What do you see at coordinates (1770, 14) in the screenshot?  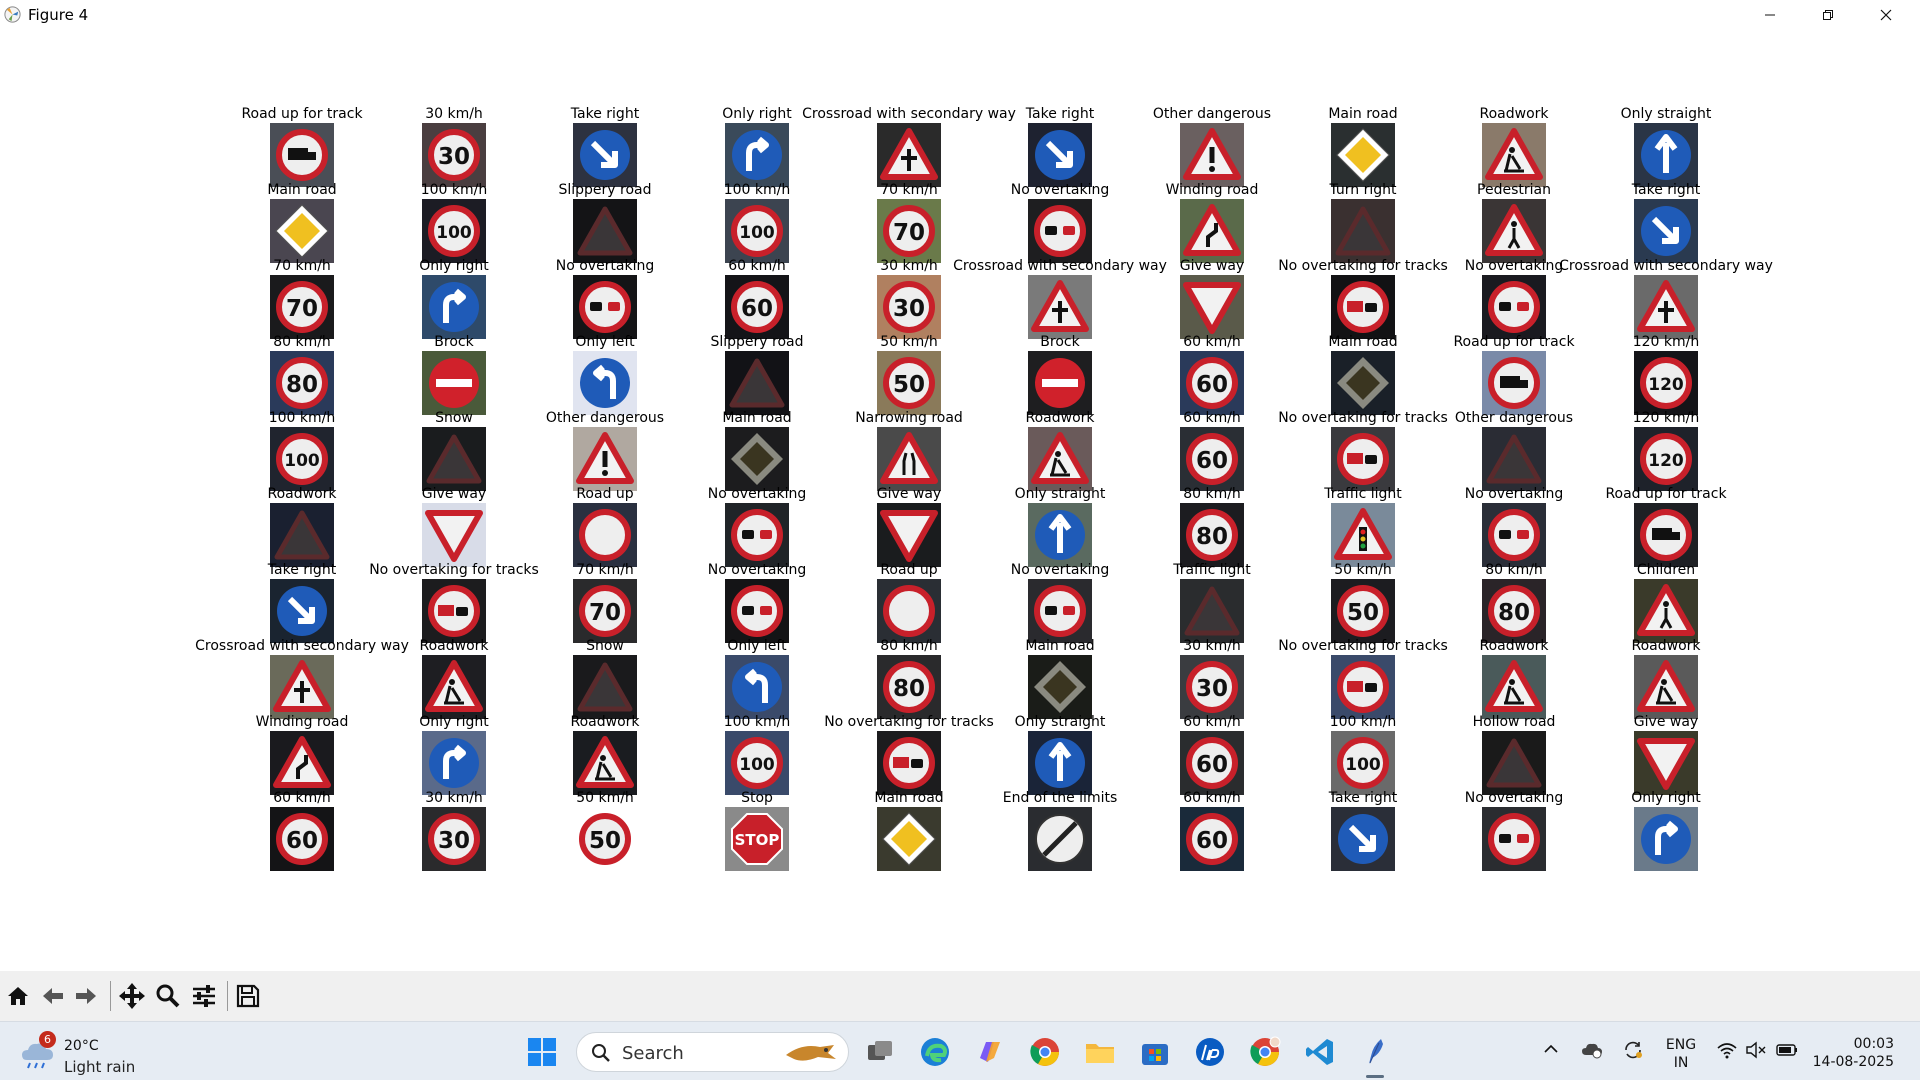 I see `minimize-button` at bounding box center [1770, 14].